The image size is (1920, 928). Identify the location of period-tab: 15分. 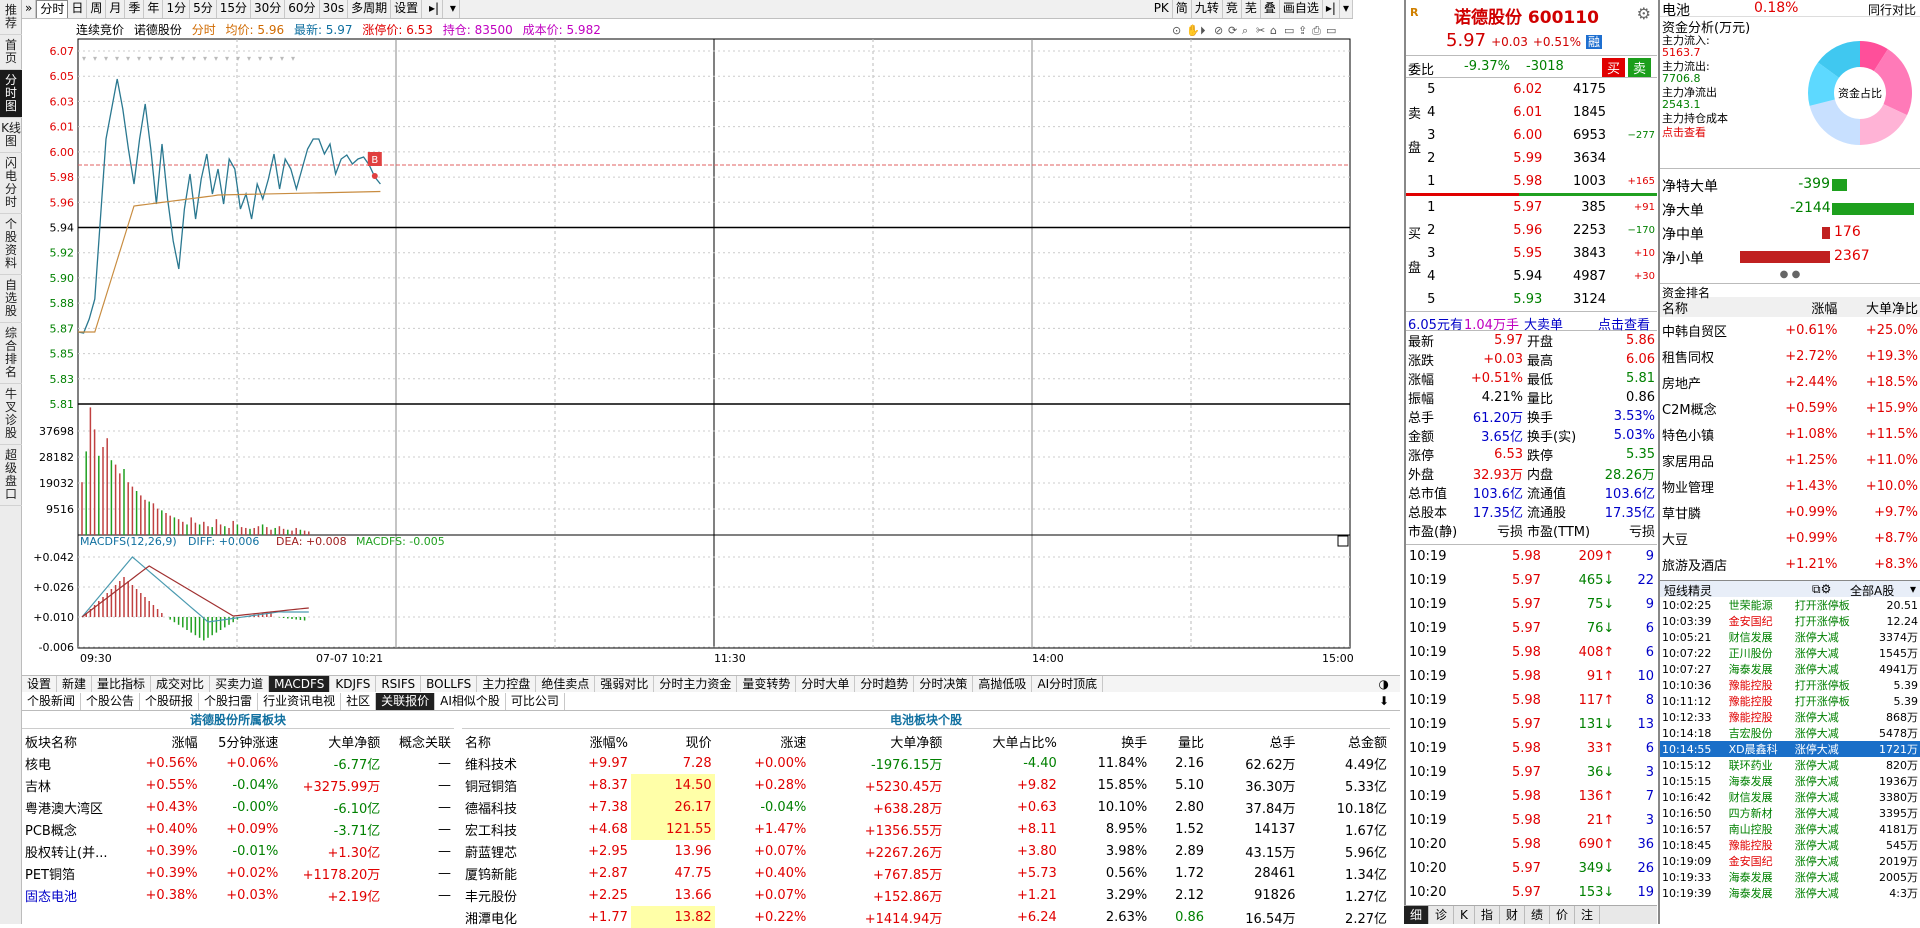
(234, 9).